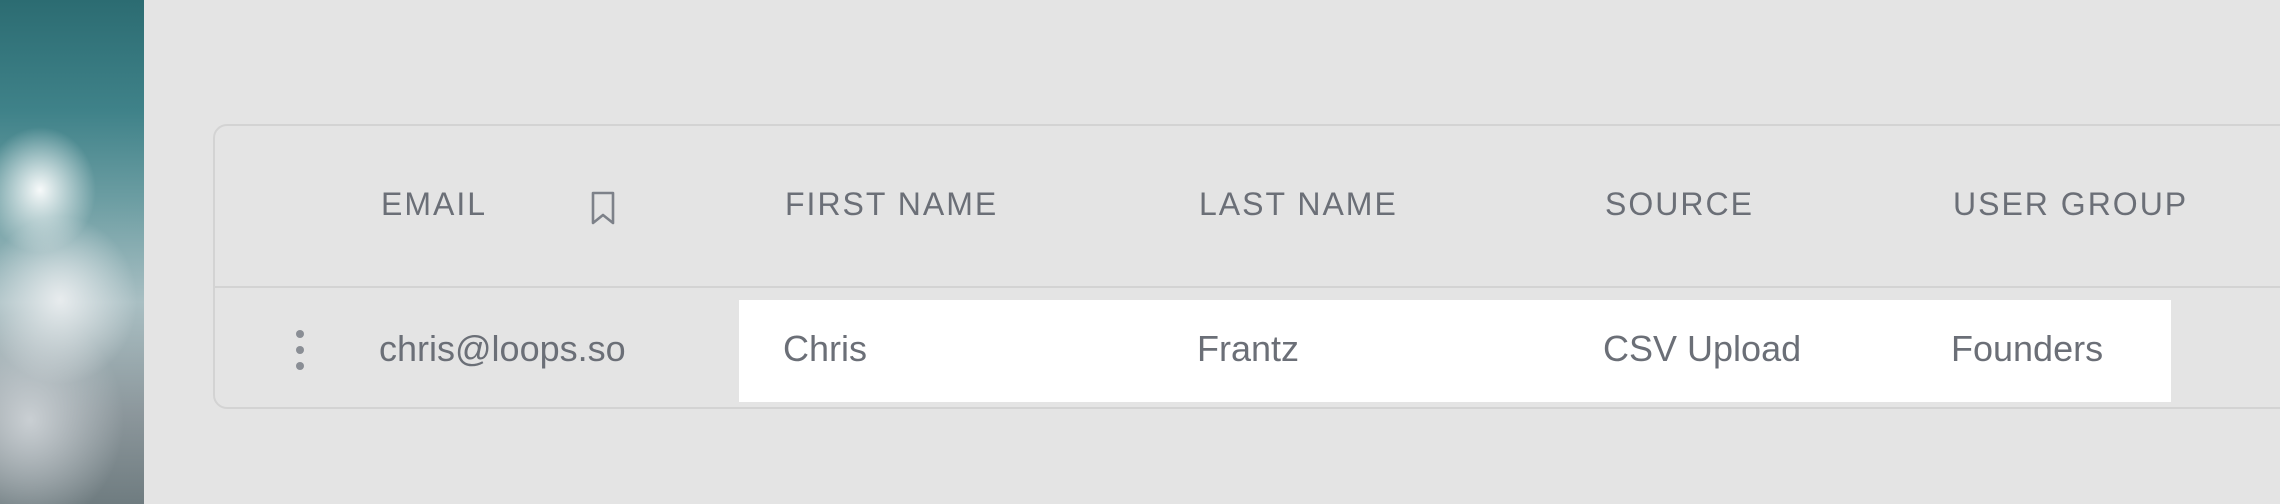  Describe the element at coordinates (434, 204) in the screenshot. I see `column-header-email: EMAIL` at that location.